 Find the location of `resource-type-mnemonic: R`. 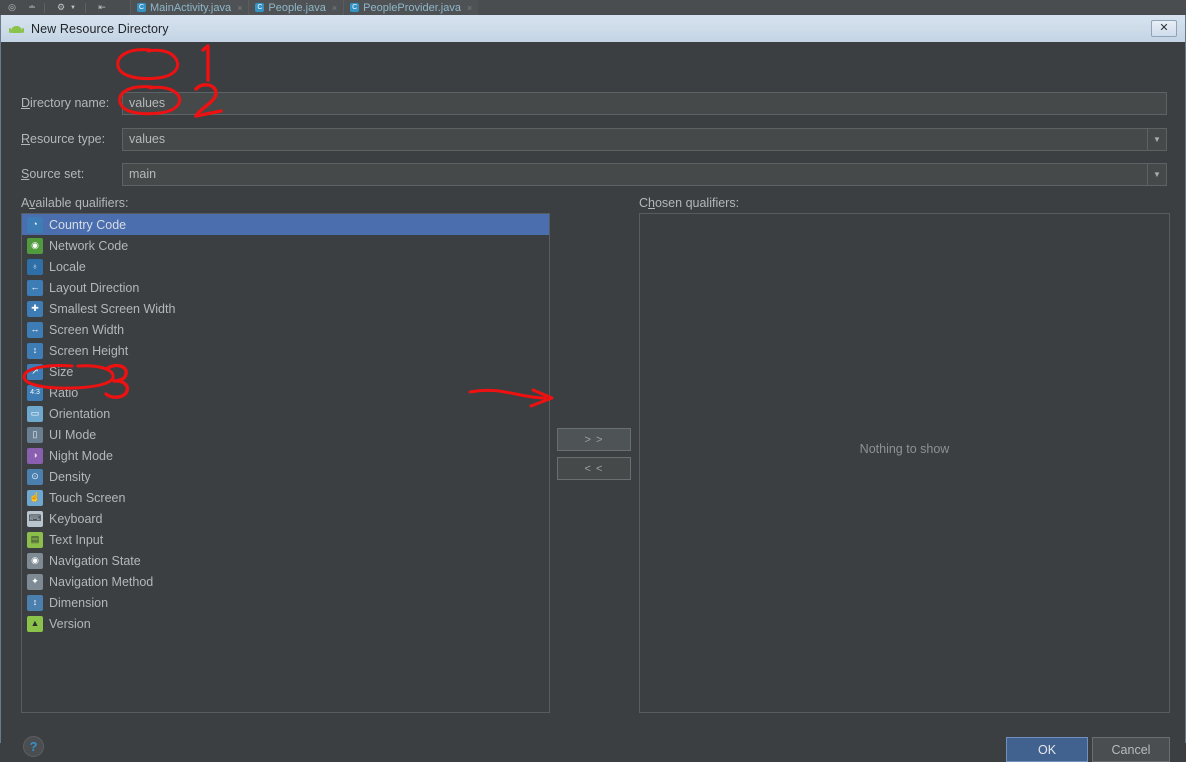

resource-type-mnemonic: R is located at coordinates (26, 139).